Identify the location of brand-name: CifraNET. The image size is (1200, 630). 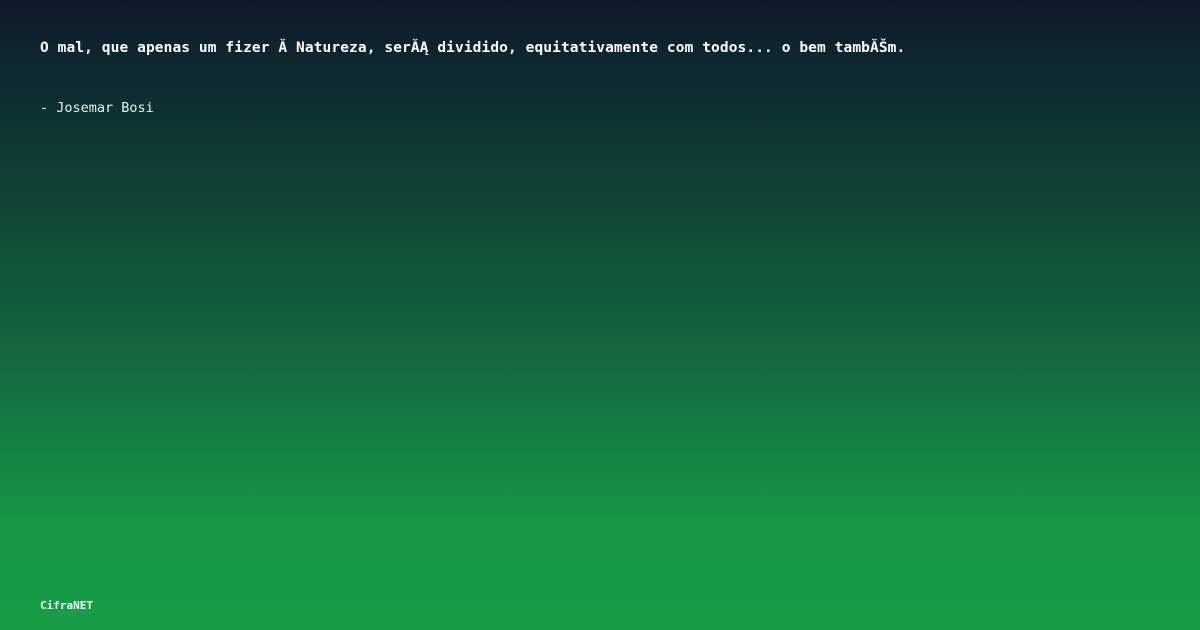
(66, 605).